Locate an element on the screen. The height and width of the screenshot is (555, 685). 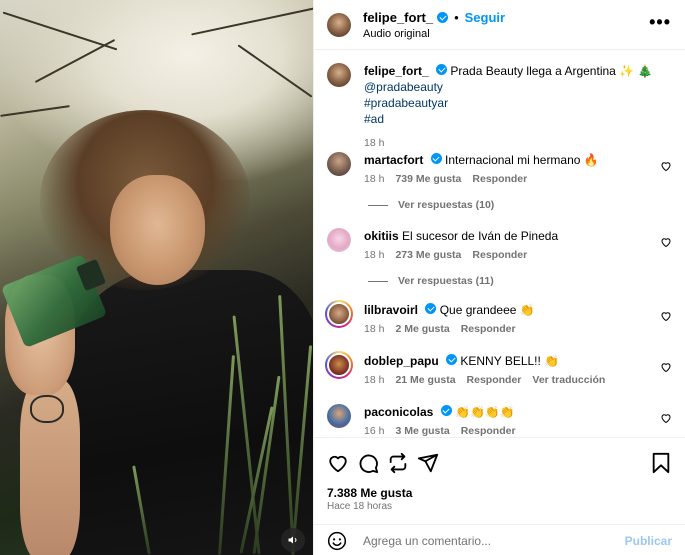
comment-text: Internacional mi hermano is located at coordinates (513, 160).